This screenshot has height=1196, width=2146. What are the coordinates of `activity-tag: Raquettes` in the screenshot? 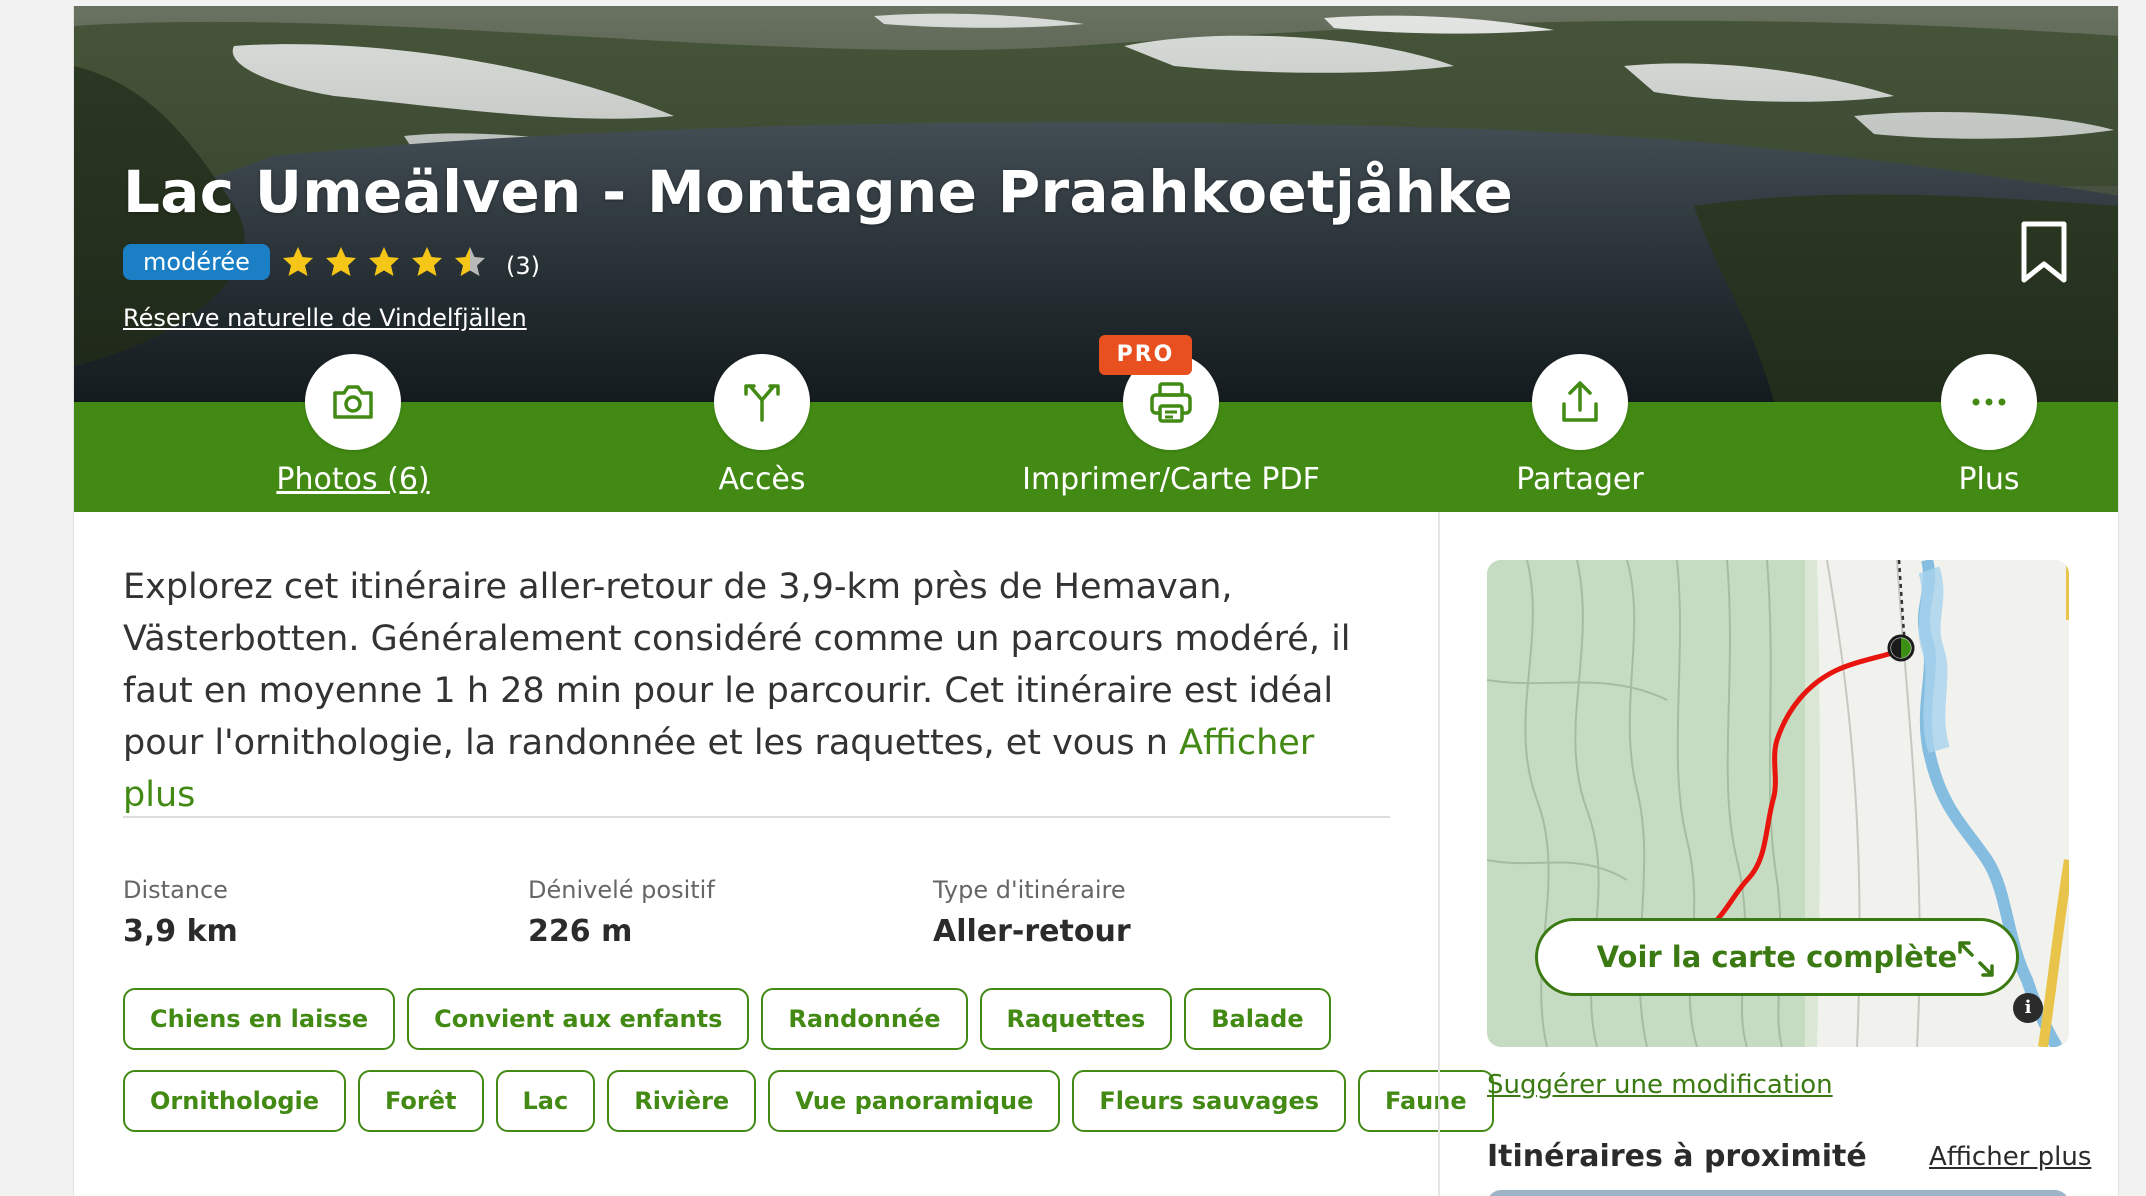 It's located at (1076, 1019).